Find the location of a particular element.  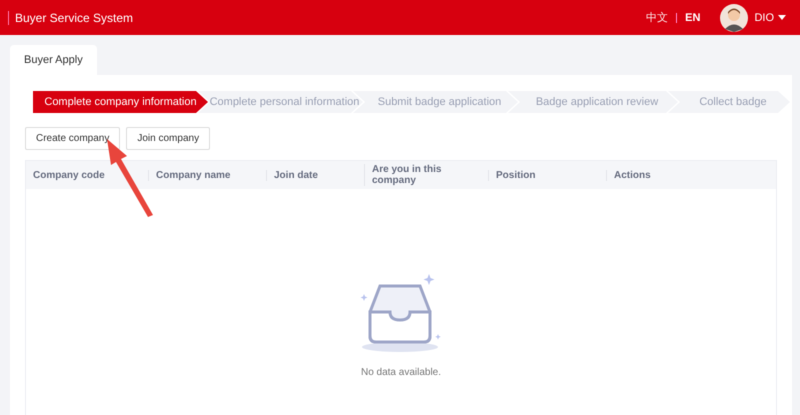

language-link: 中文 is located at coordinates (657, 17).